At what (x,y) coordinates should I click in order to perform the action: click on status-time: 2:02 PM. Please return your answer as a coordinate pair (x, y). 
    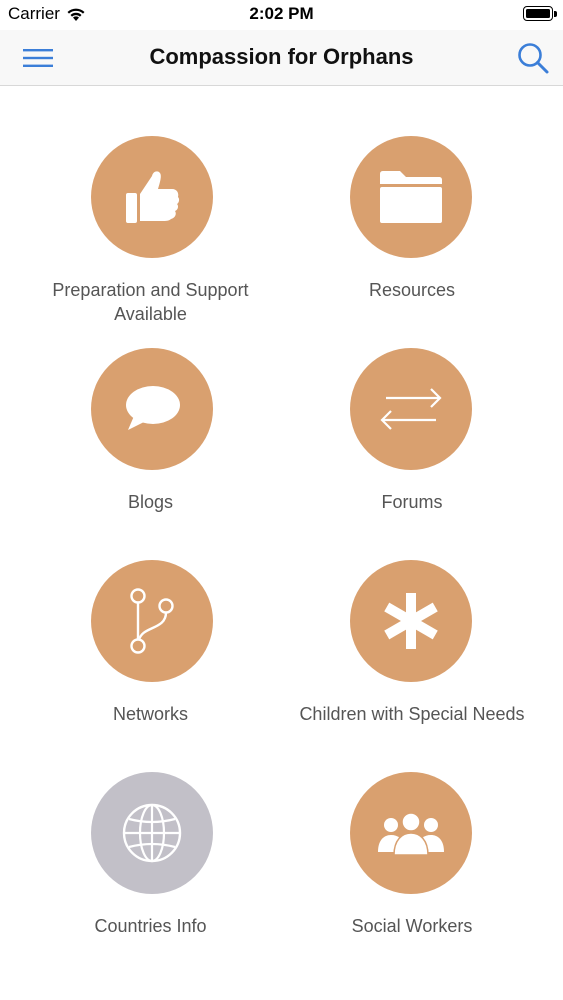
    Looking at the image, I should click on (281, 13).